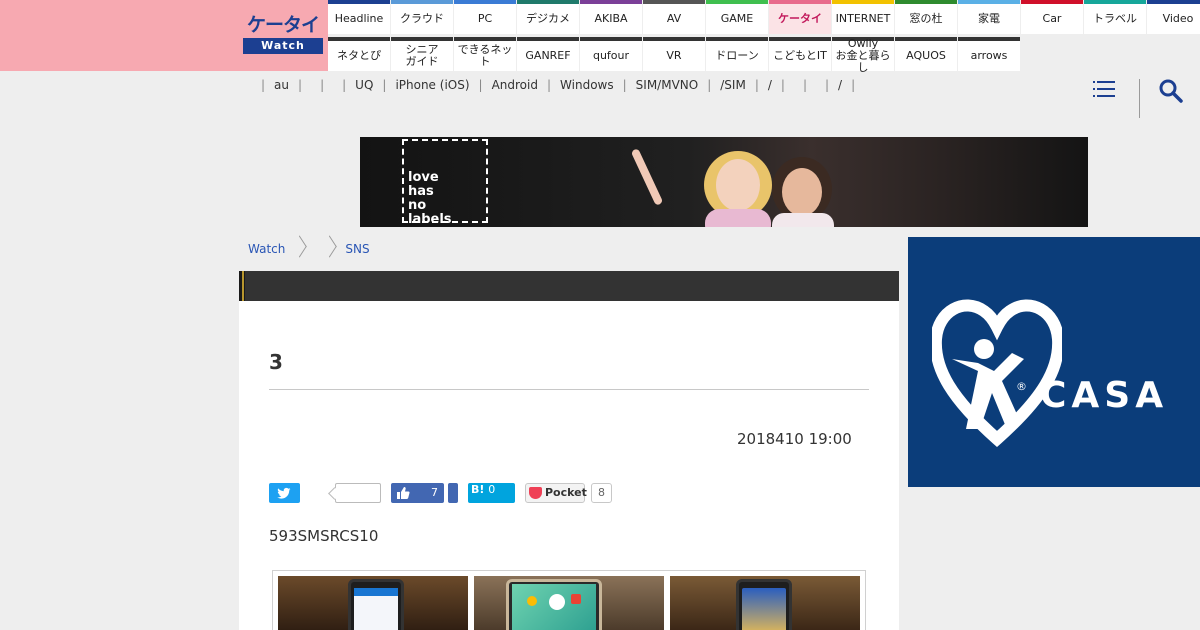  Describe the element at coordinates (359, 17) in the screenshot. I see `nav-item-0: Headline` at that location.